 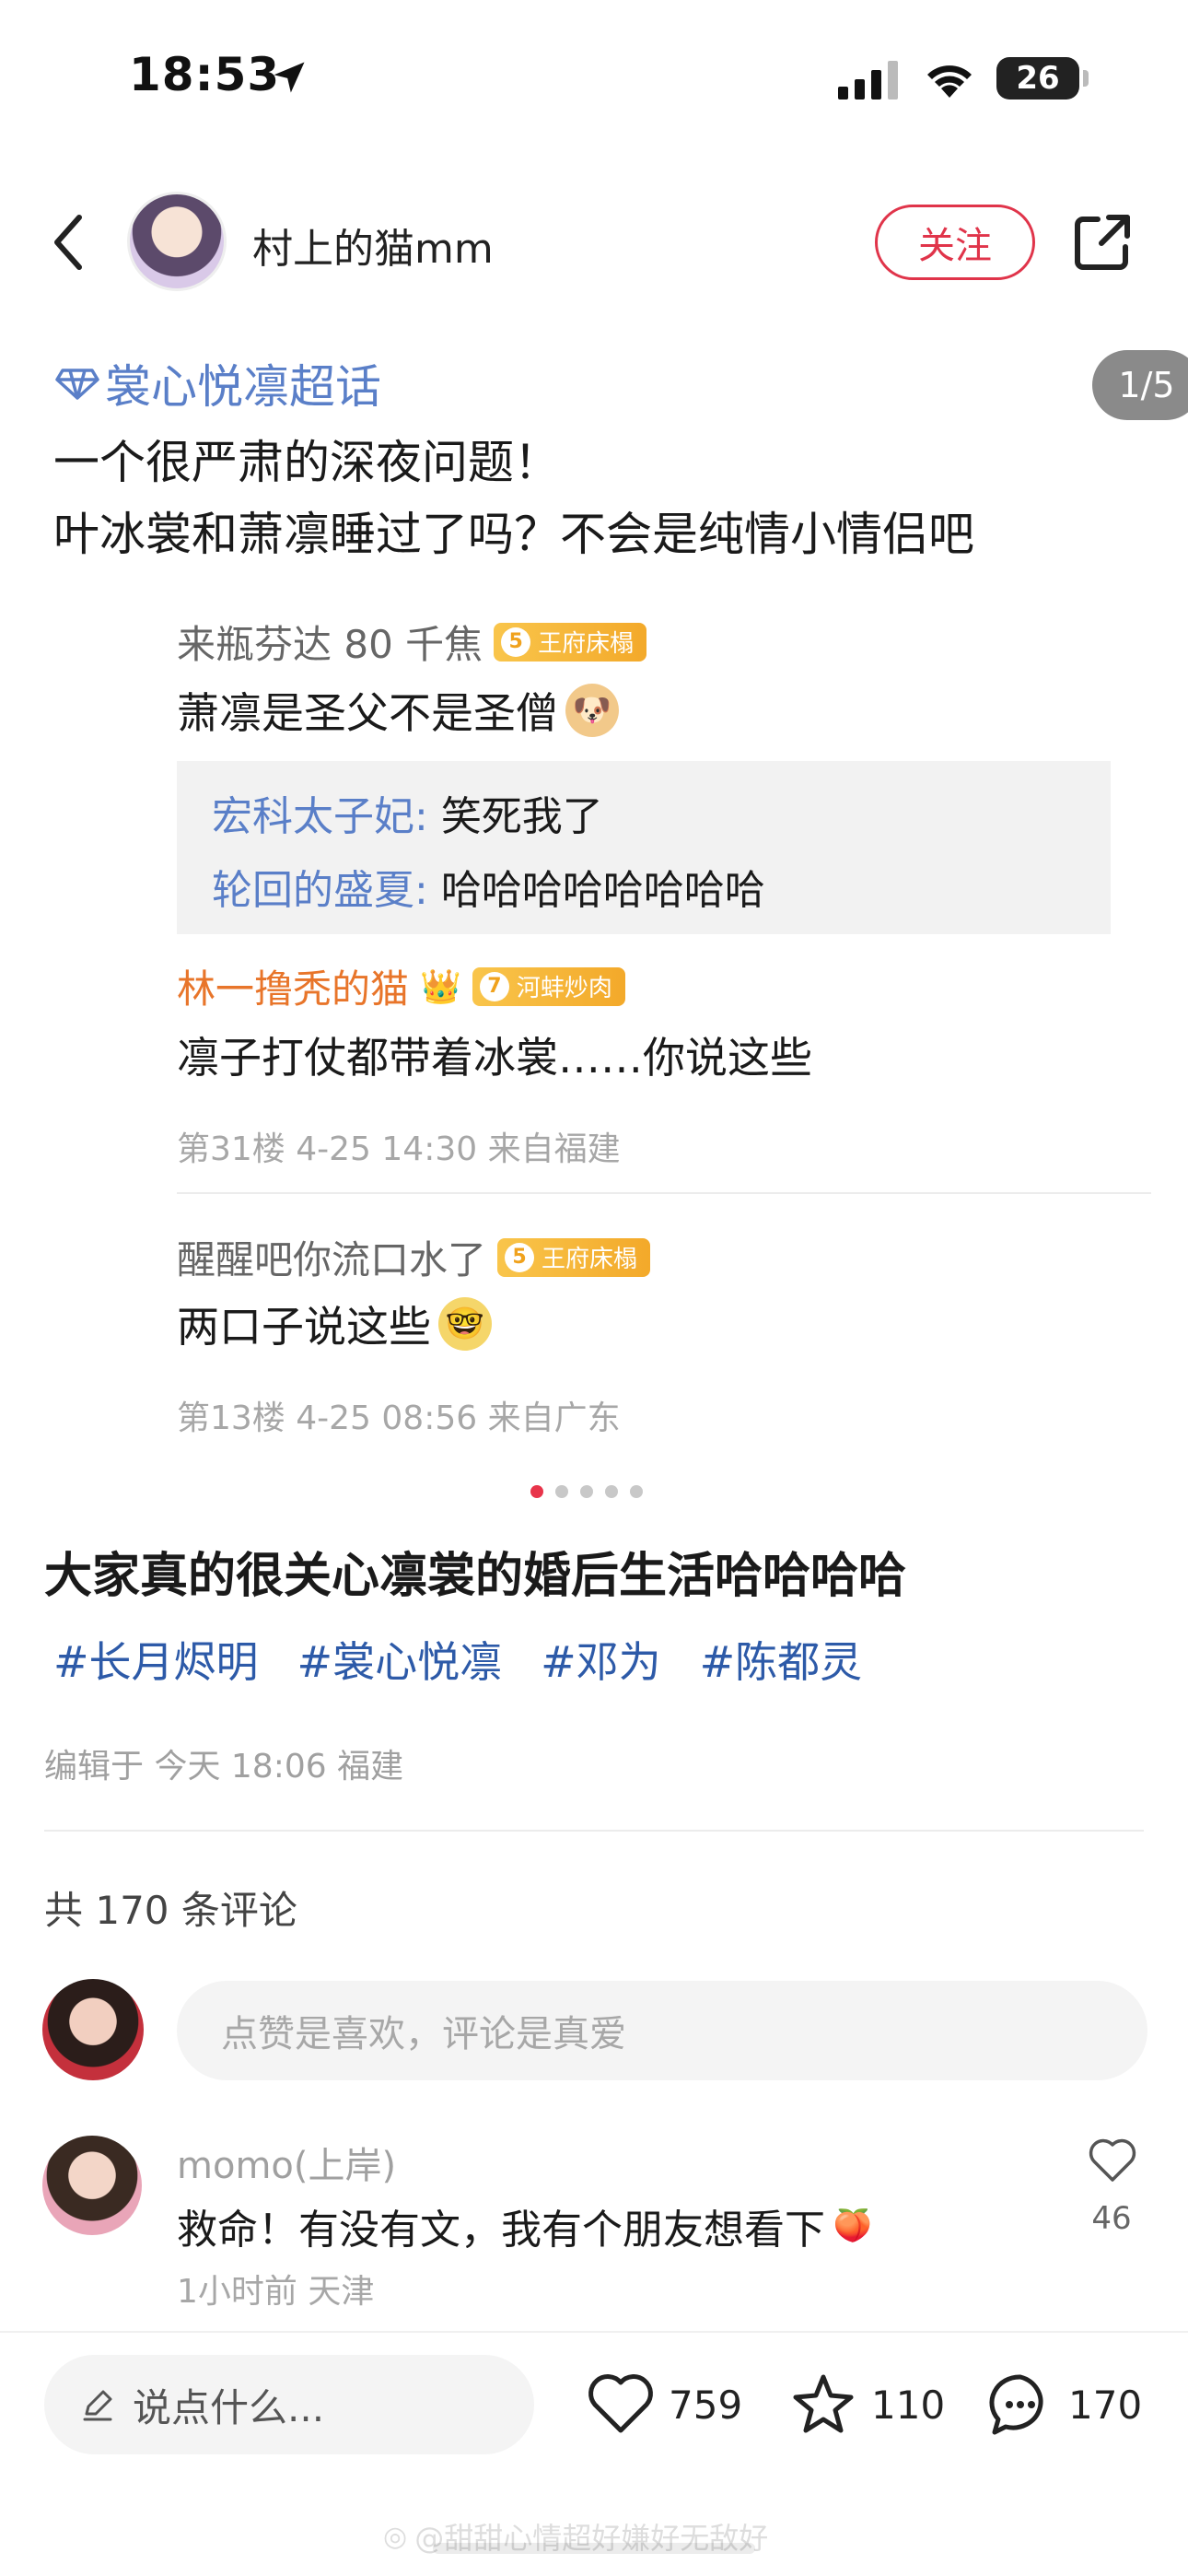 What do you see at coordinates (1063, 2405) in the screenshot?
I see `comment-button: 170` at bounding box center [1063, 2405].